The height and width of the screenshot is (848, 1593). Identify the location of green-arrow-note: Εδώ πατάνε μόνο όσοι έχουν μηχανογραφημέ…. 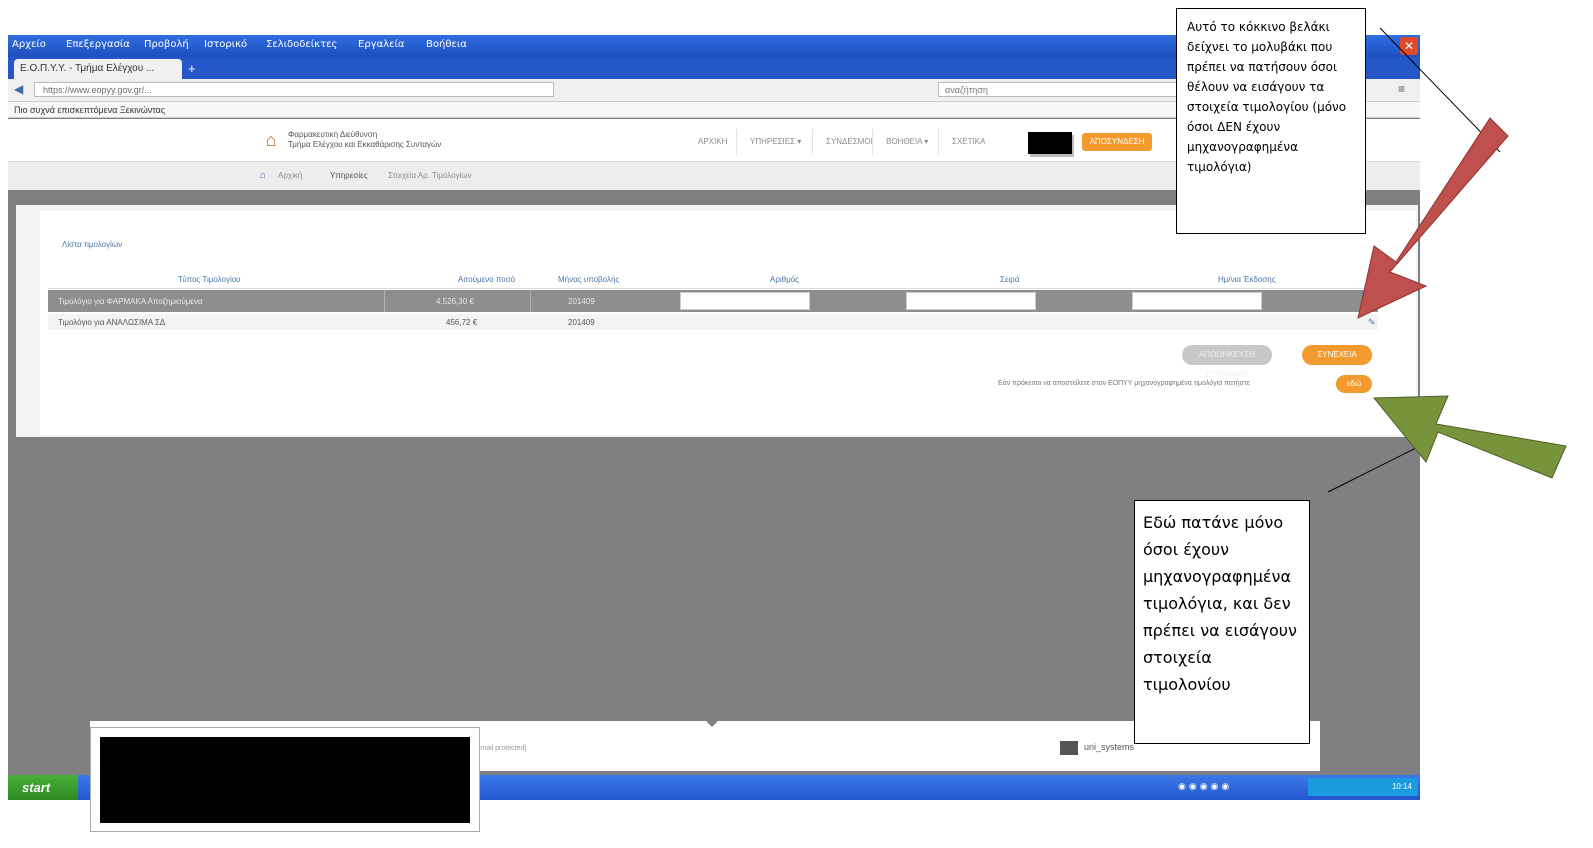
(1222, 622).